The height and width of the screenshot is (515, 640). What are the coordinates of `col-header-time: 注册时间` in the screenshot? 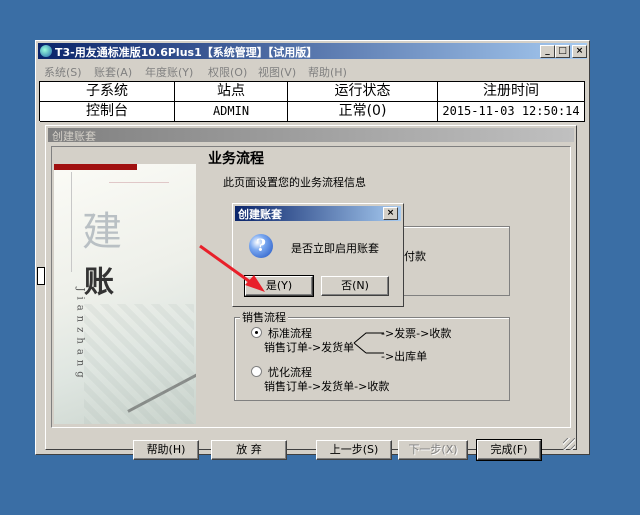 It's located at (511, 92).